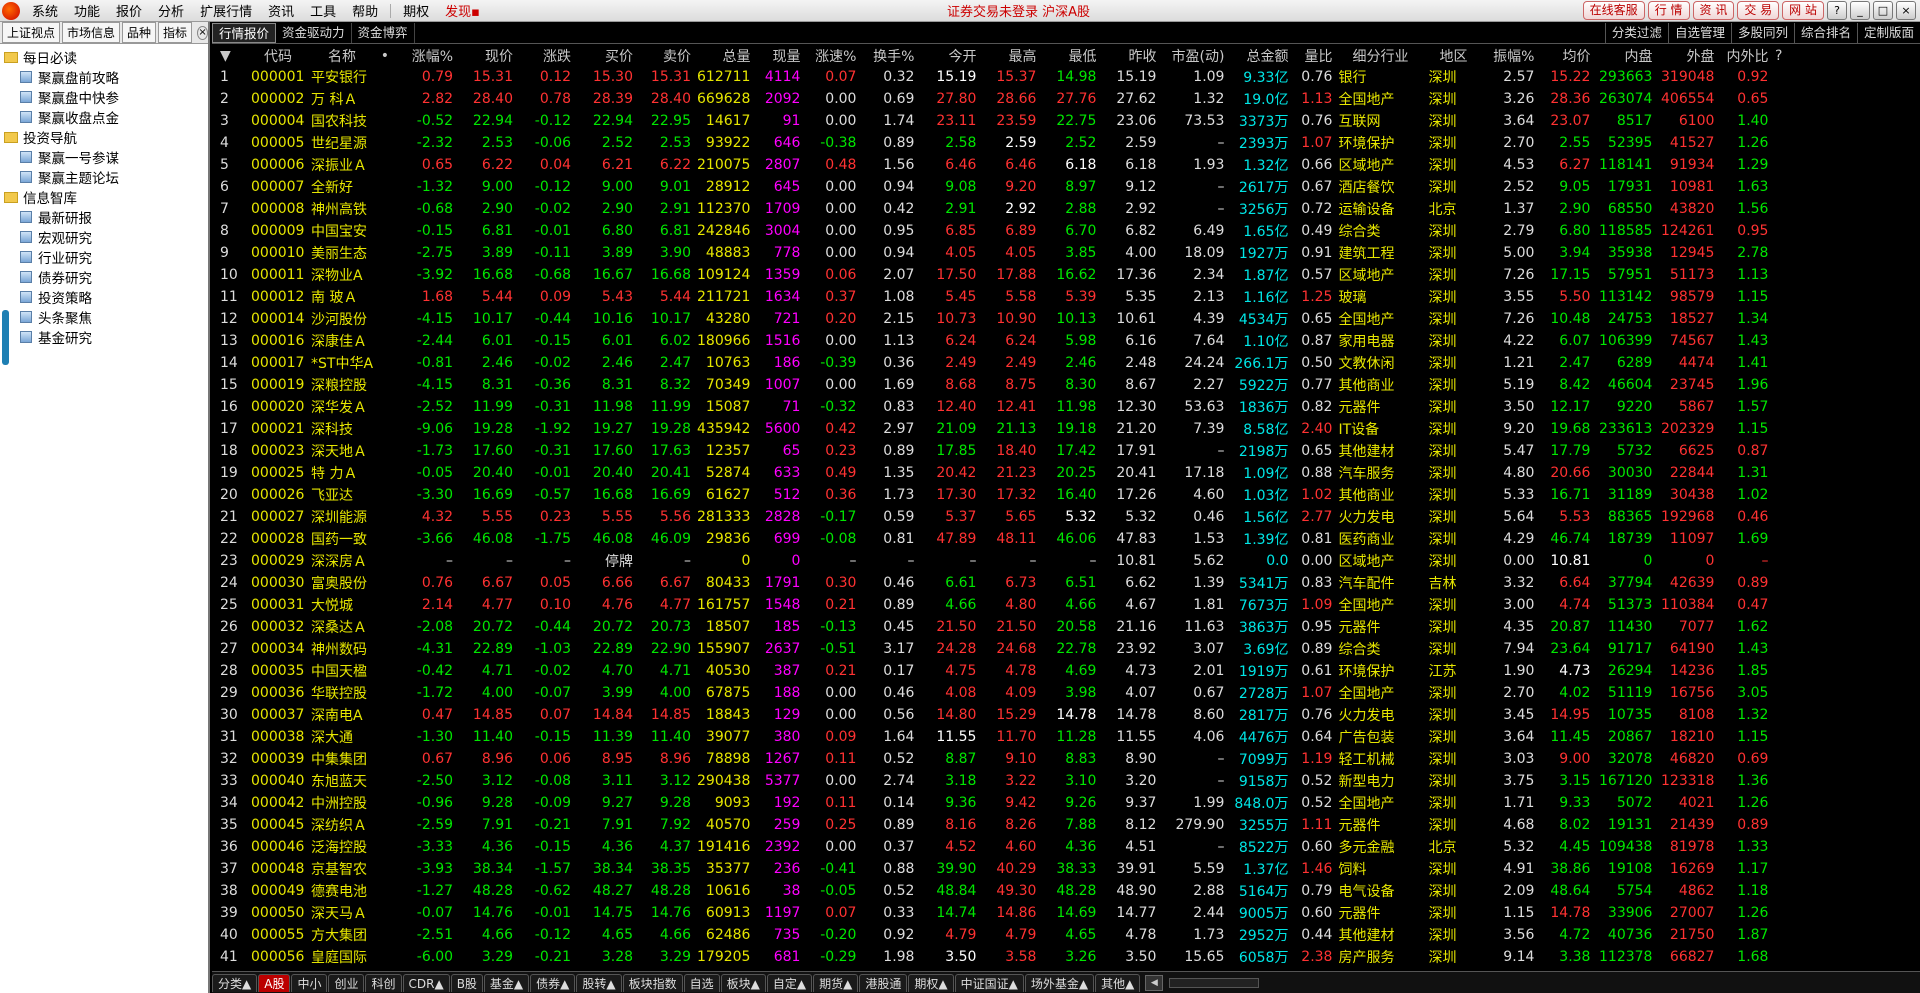  I want to click on market-tab: 分类▲, so click(235, 982).